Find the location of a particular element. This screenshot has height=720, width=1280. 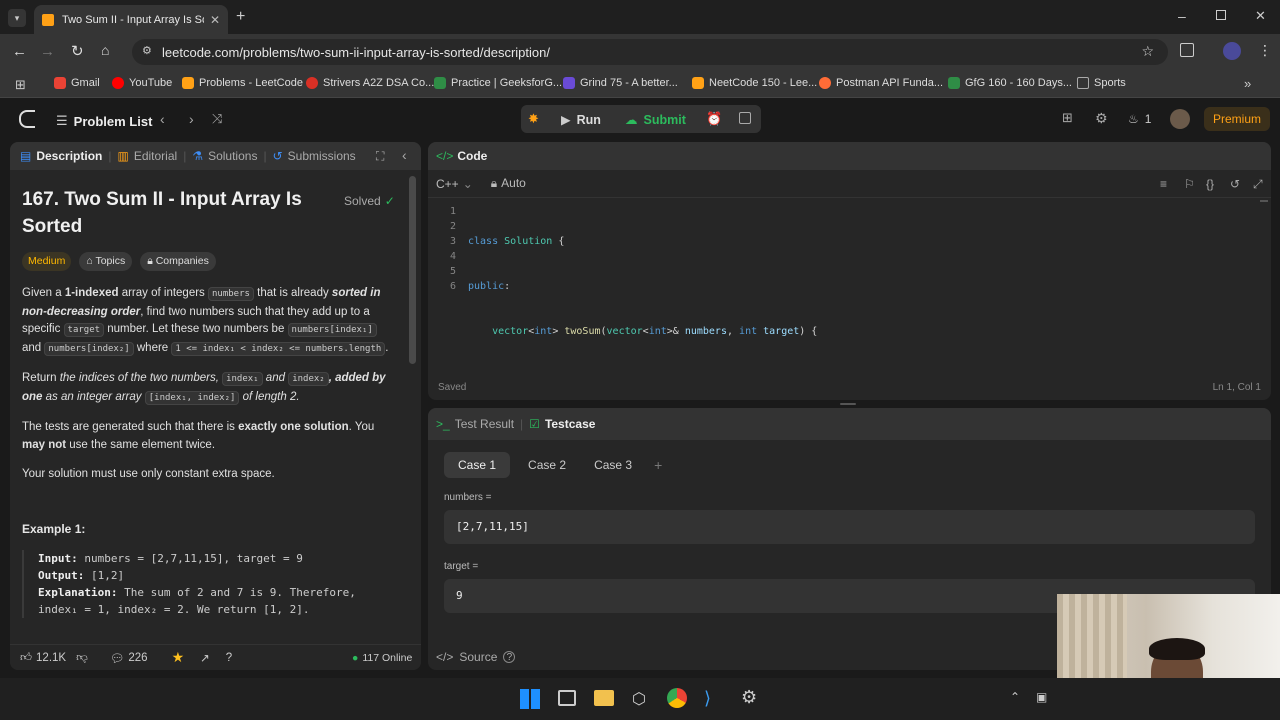

layout-icon: ⊞ is located at coordinates (1067, 118).